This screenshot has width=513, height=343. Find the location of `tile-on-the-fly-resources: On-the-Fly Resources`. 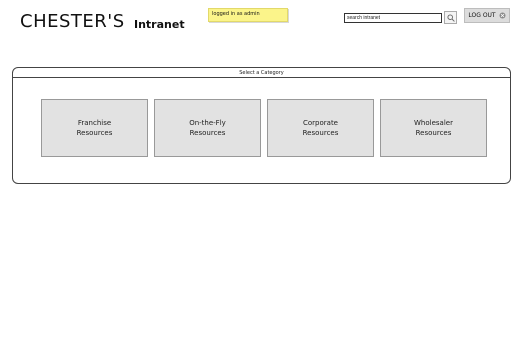

tile-on-the-fly-resources: On-the-Fly Resources is located at coordinates (207, 128).